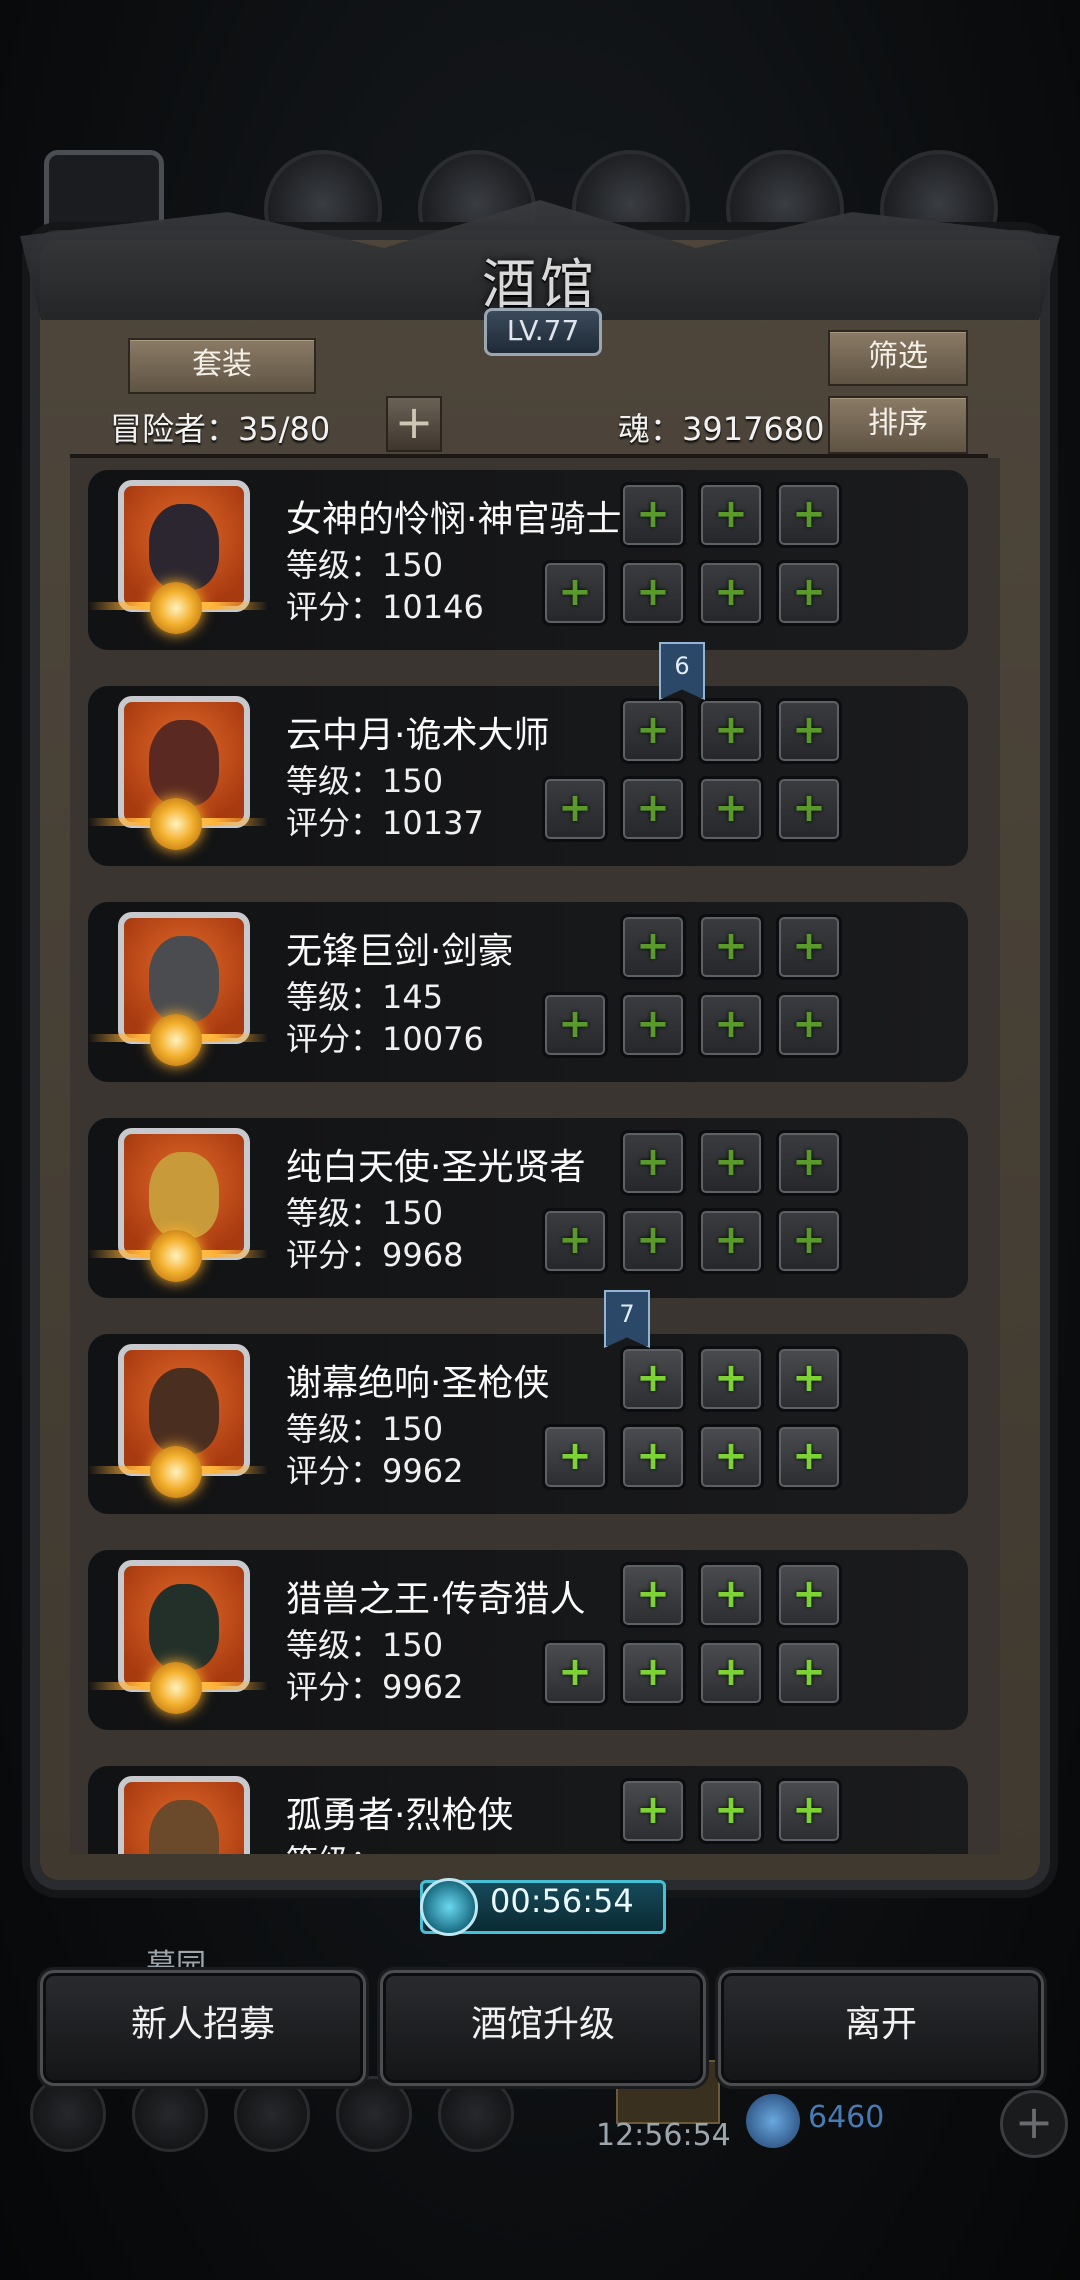  I want to click on hero-card: 纯白天使·圣光贤者 等级：150 评分：9968 + + + + + + +, so click(528, 1208).